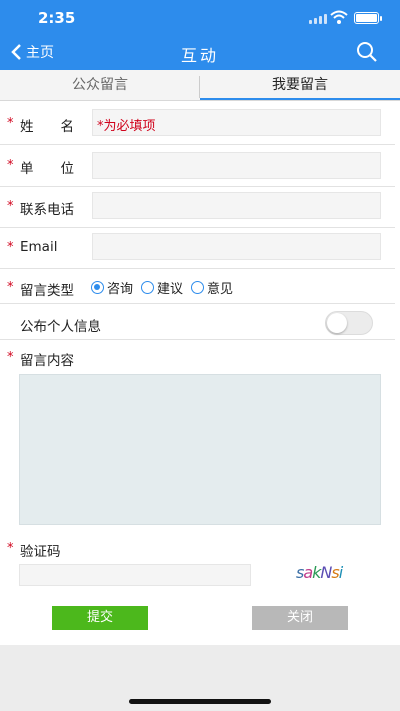  Describe the element at coordinates (308, 572) in the screenshot. I see `captcha-char: a` at that location.